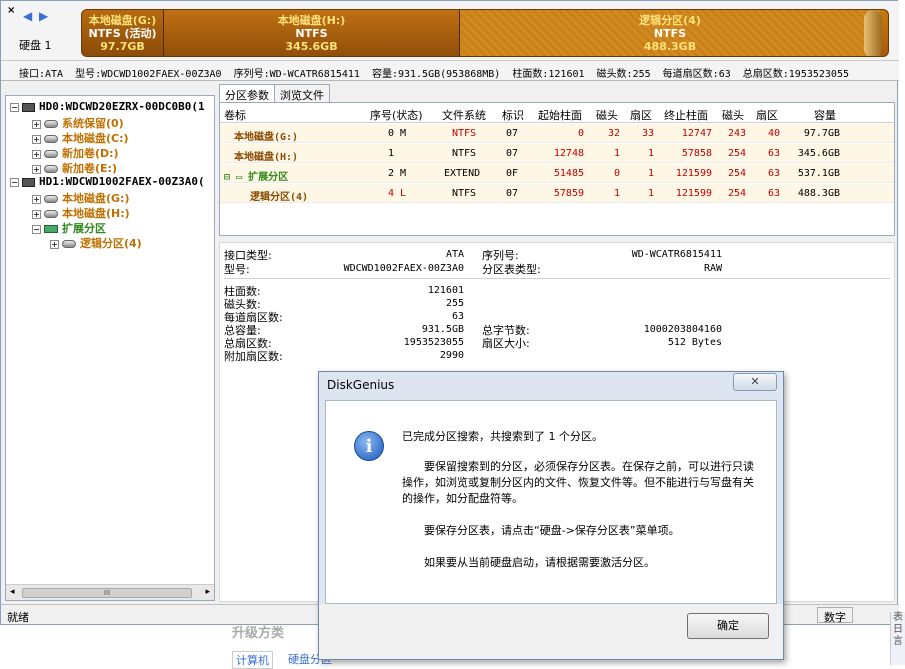 The height and width of the screenshot is (669, 905). What do you see at coordinates (107, 593) in the screenshot?
I see `scroll-thumb: III` at bounding box center [107, 593].